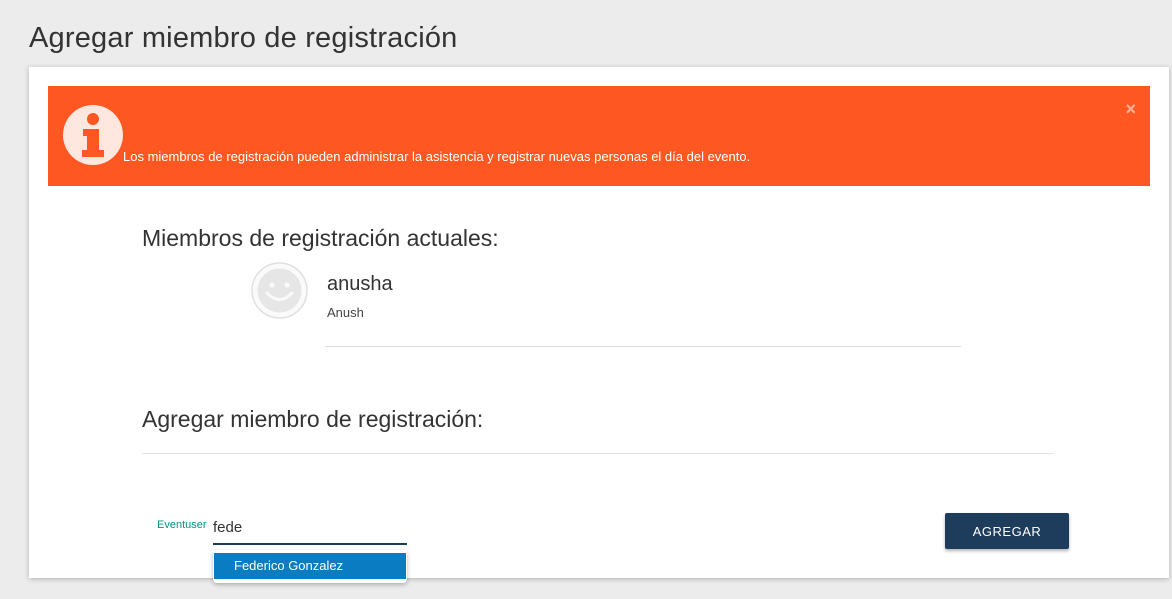  I want to click on member-divider, so click(643, 346).